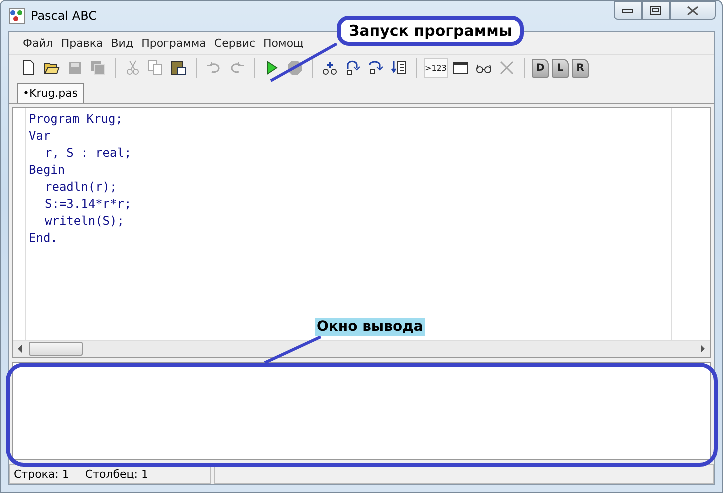 The height and width of the screenshot is (493, 723). I want to click on code-line: Var, so click(40, 136).